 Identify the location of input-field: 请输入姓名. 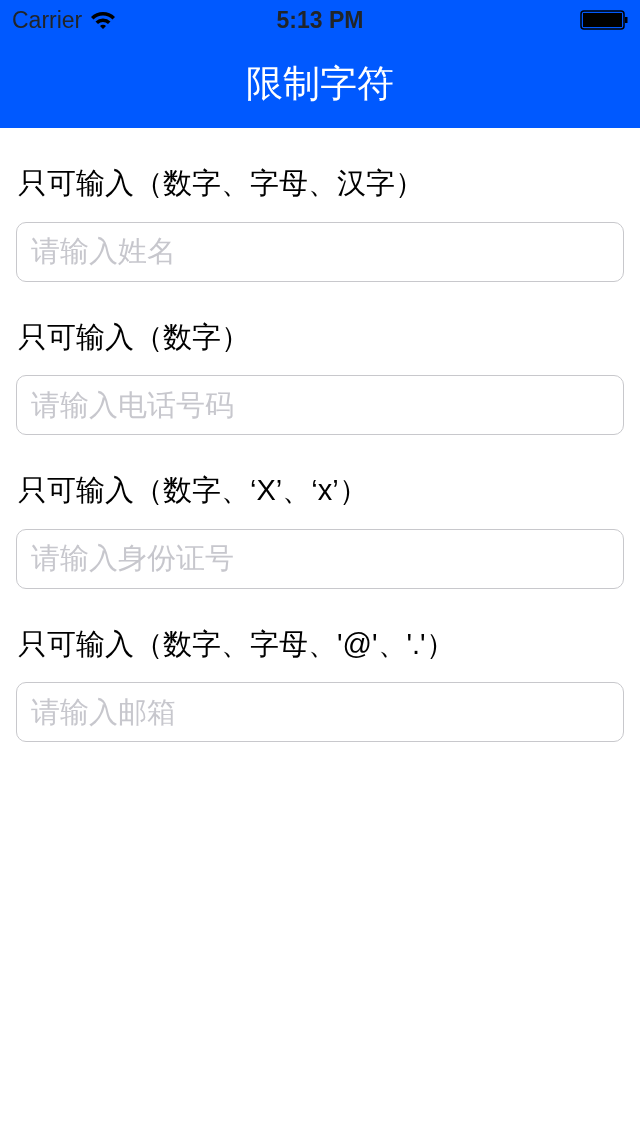
(320, 251).